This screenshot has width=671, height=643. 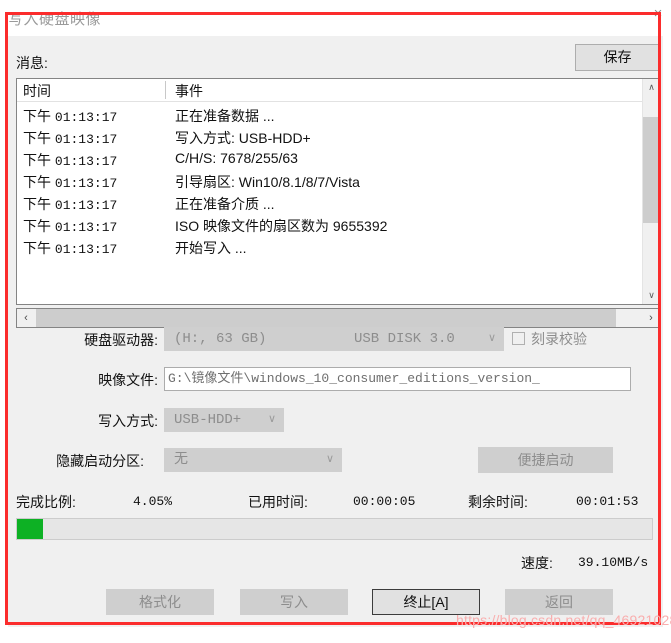 I want to click on column-divider, so click(x=165, y=90).